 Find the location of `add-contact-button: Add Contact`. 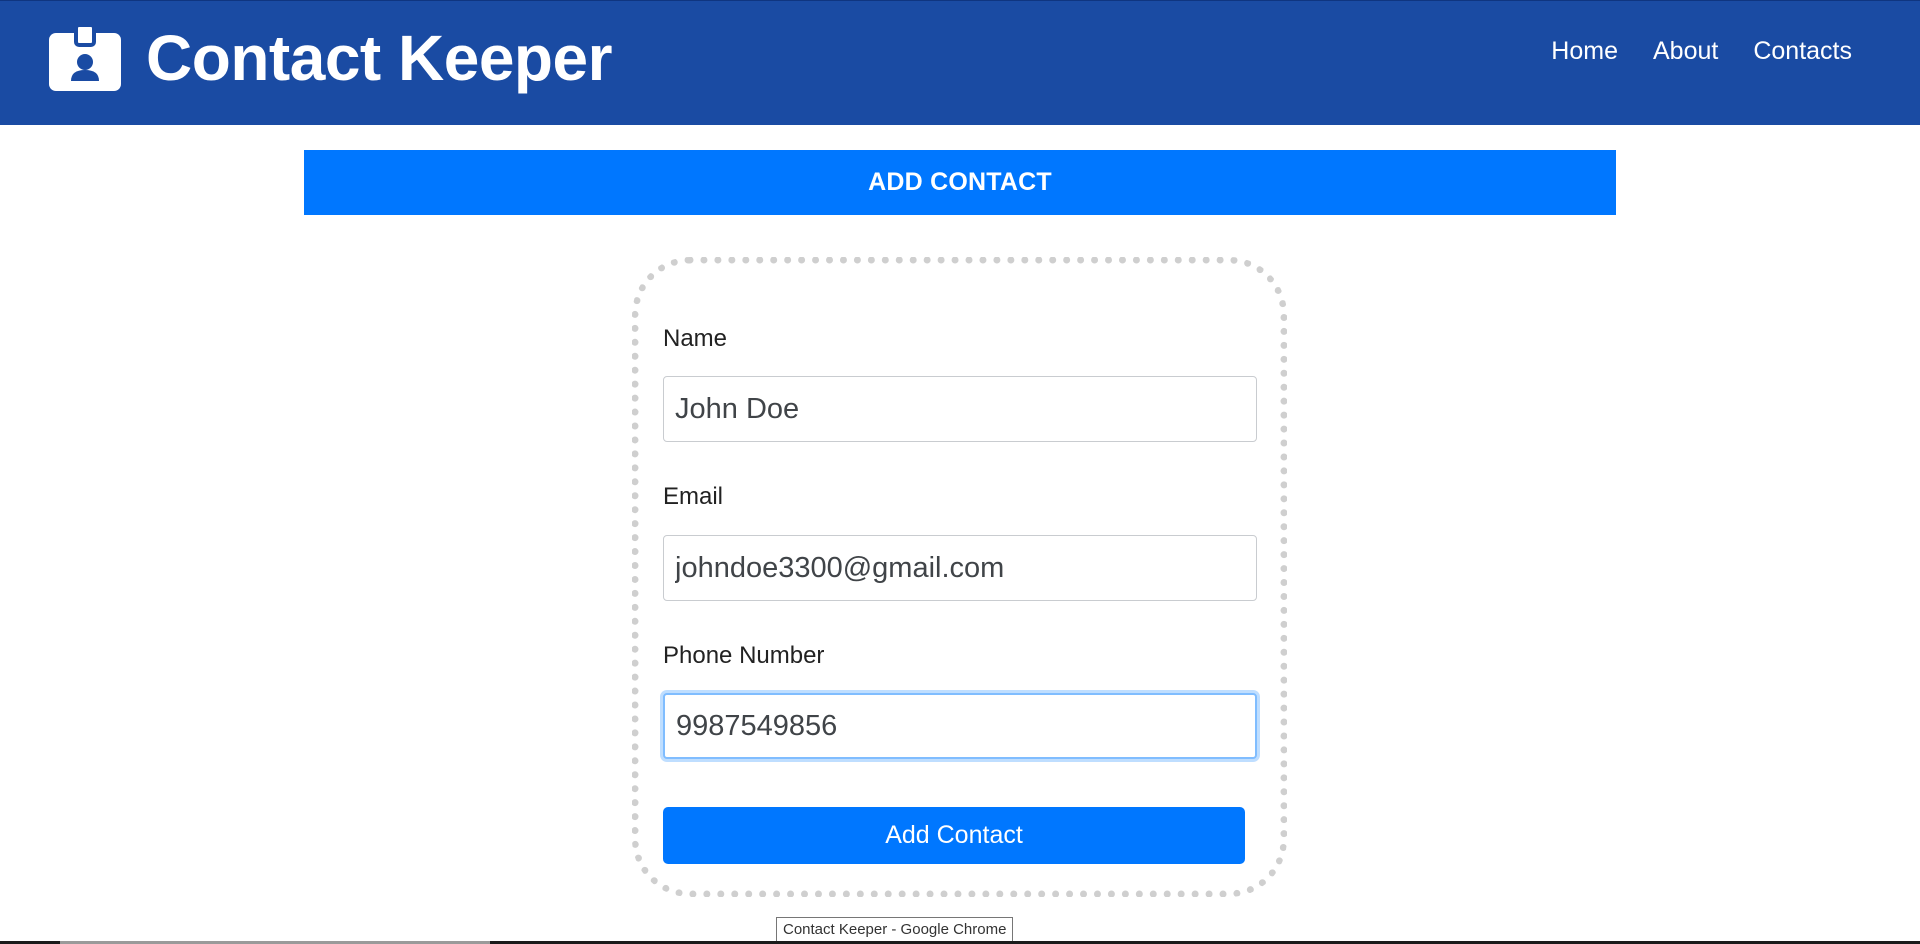

add-contact-button: Add Contact is located at coordinates (954, 835).